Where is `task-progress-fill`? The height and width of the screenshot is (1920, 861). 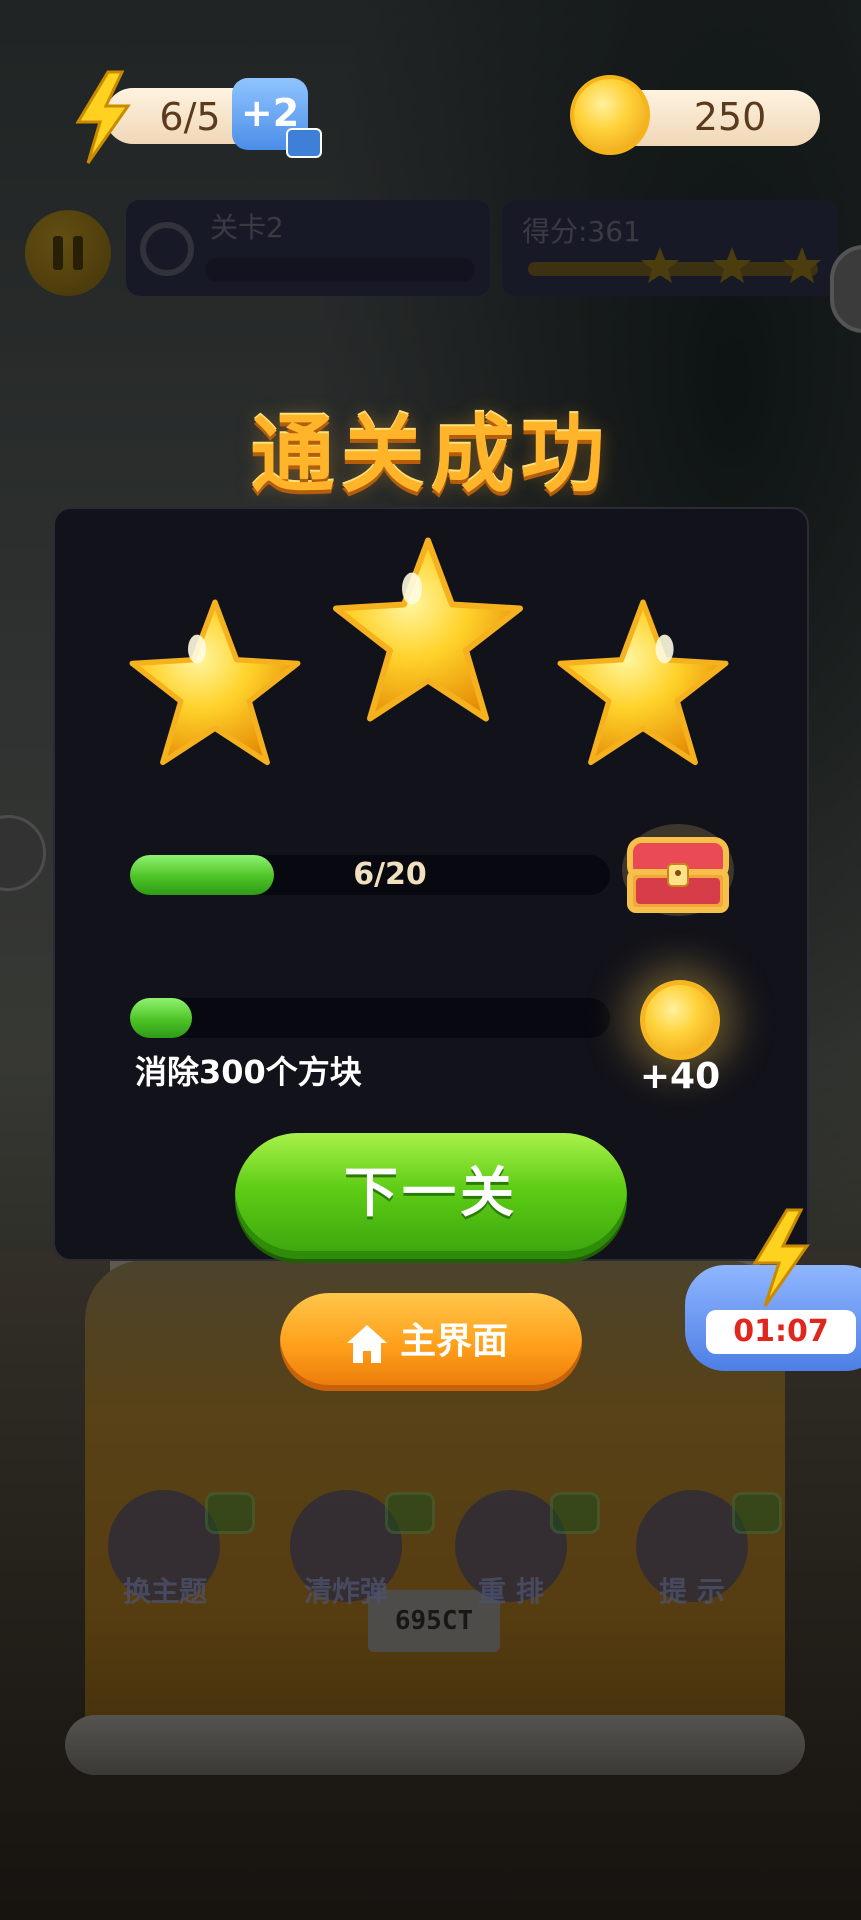 task-progress-fill is located at coordinates (161, 1018).